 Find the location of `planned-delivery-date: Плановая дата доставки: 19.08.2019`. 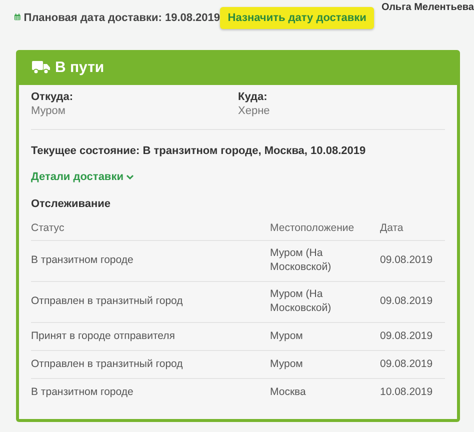

planned-delivery-date: Плановая дата доставки: 19.08.2019 is located at coordinates (122, 18).